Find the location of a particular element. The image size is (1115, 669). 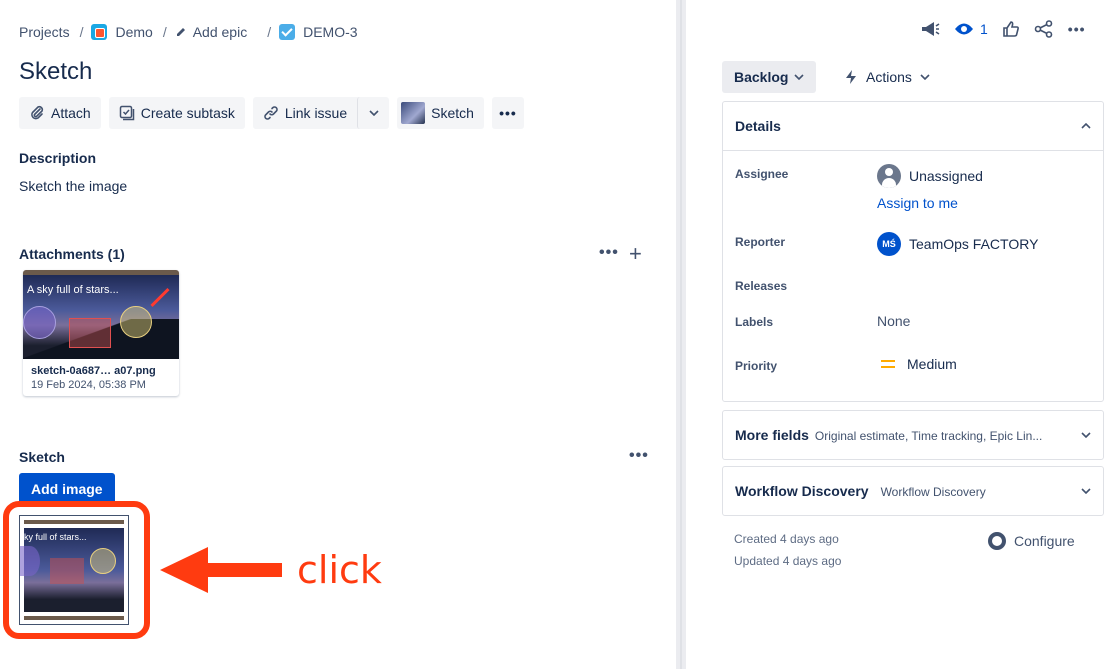

task-type-icon is located at coordinates (287, 32).